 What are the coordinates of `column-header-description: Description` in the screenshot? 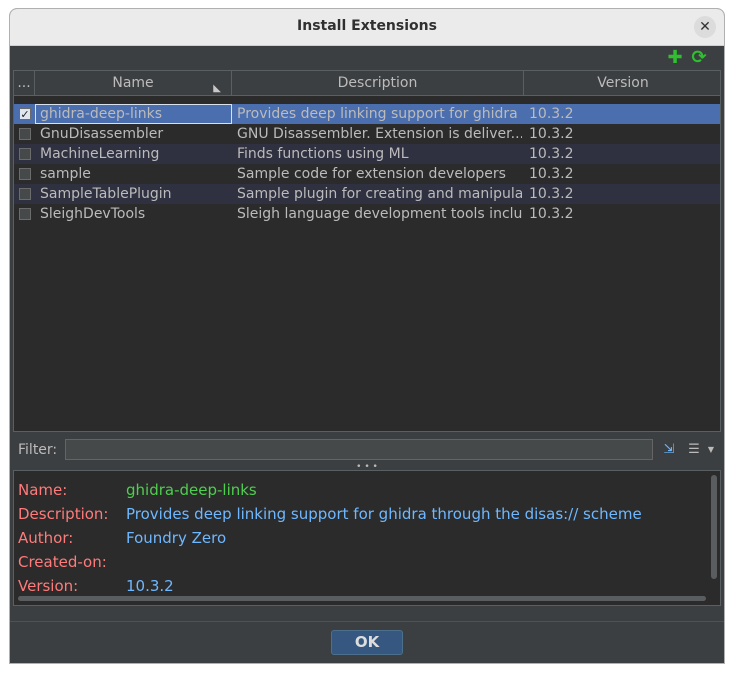 It's located at (378, 83).